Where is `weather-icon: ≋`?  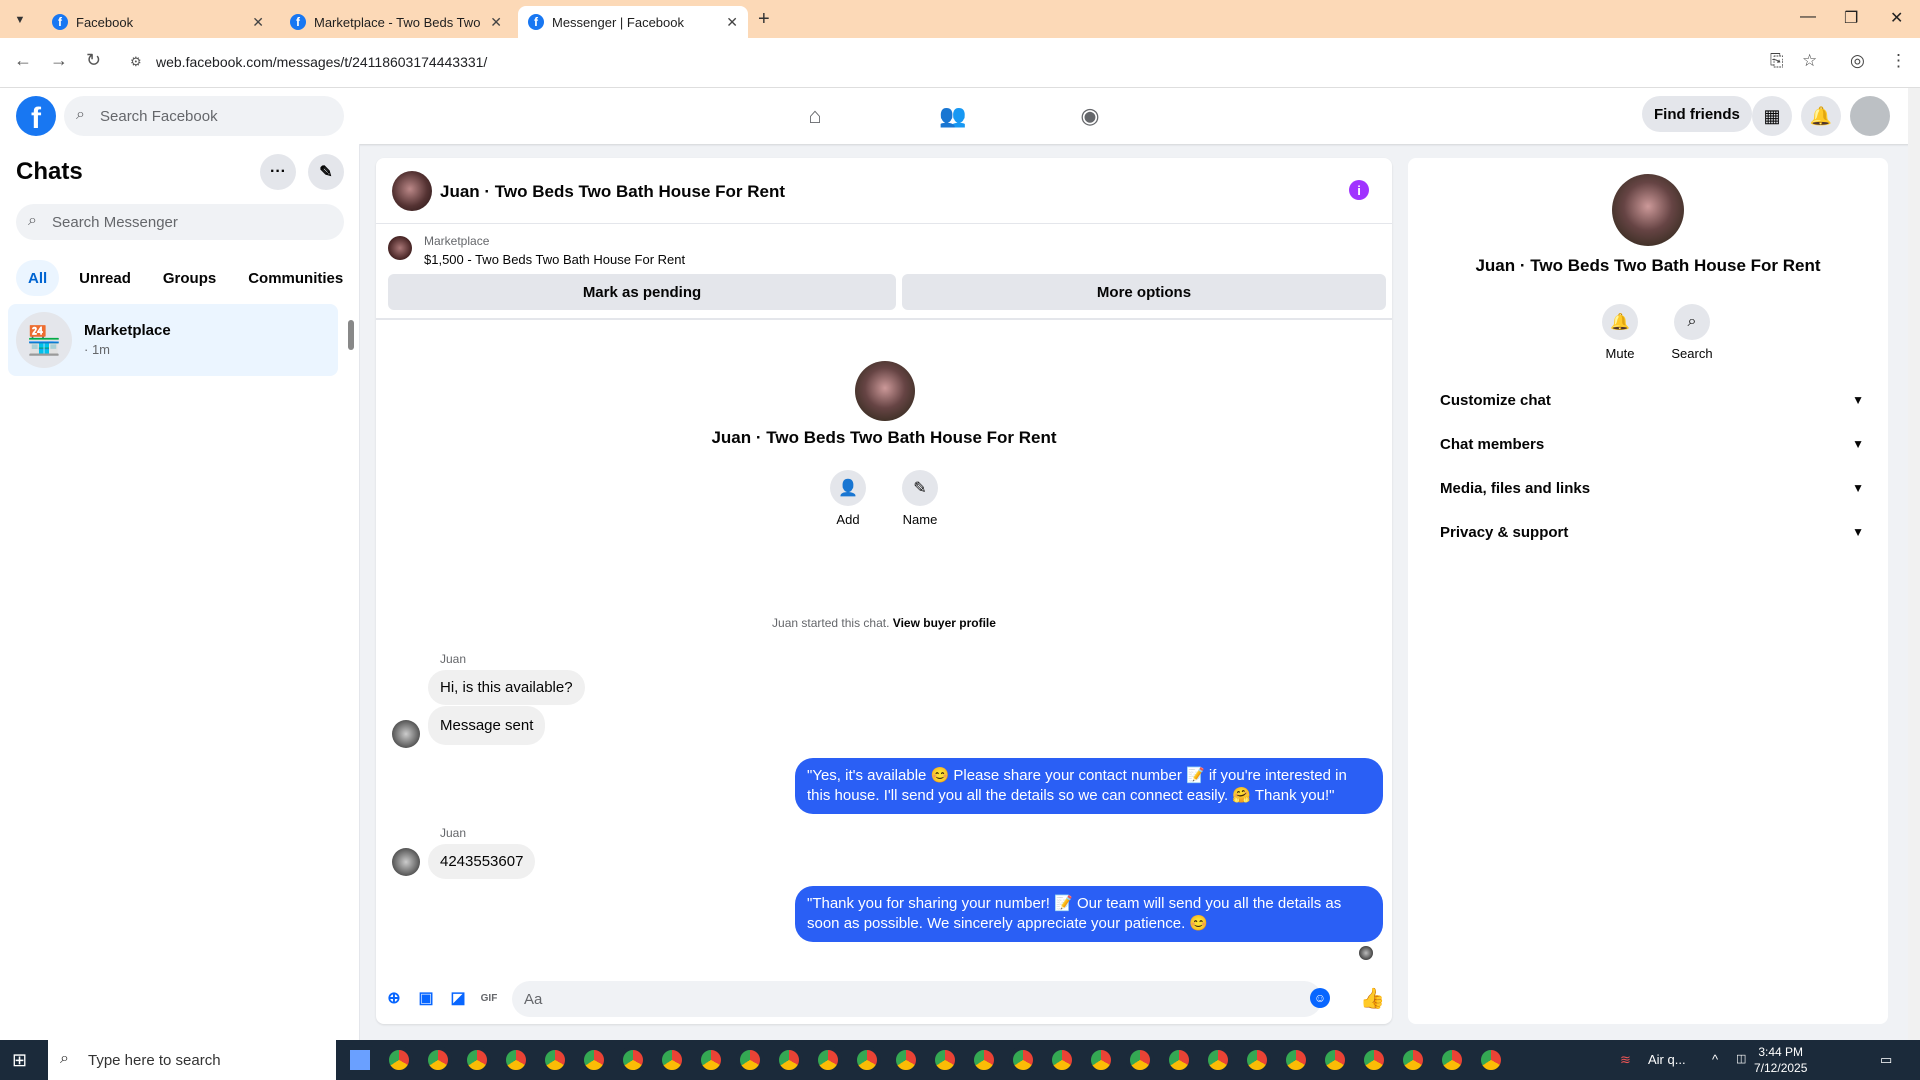
weather-icon: ≋ is located at coordinates (1625, 1060).